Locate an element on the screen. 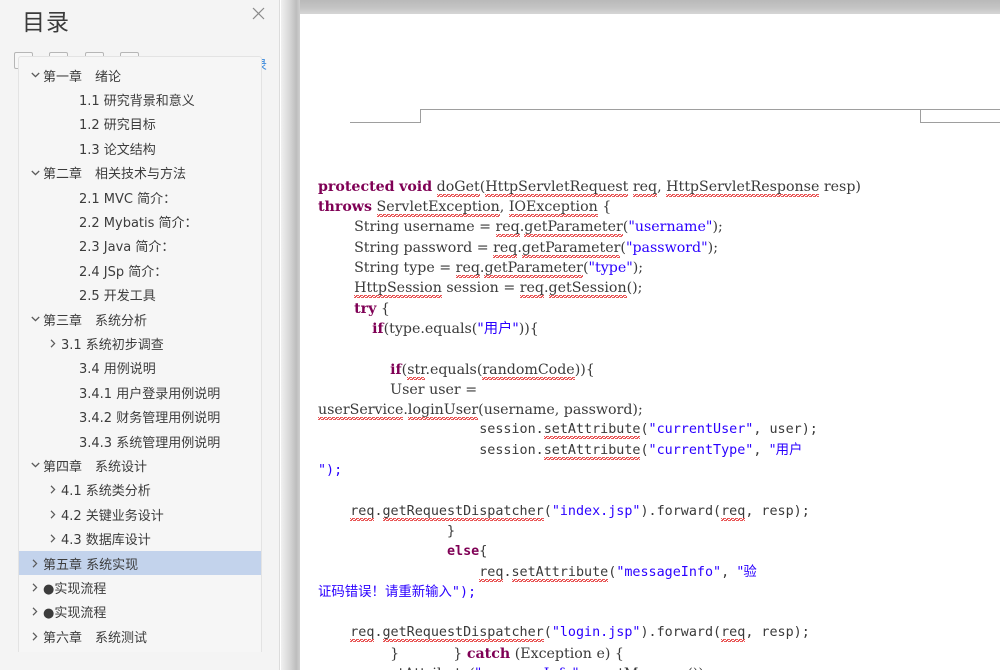 This screenshot has width=1000, height=670. code-line: throws ServletException, IOException { is located at coordinates (465, 208).